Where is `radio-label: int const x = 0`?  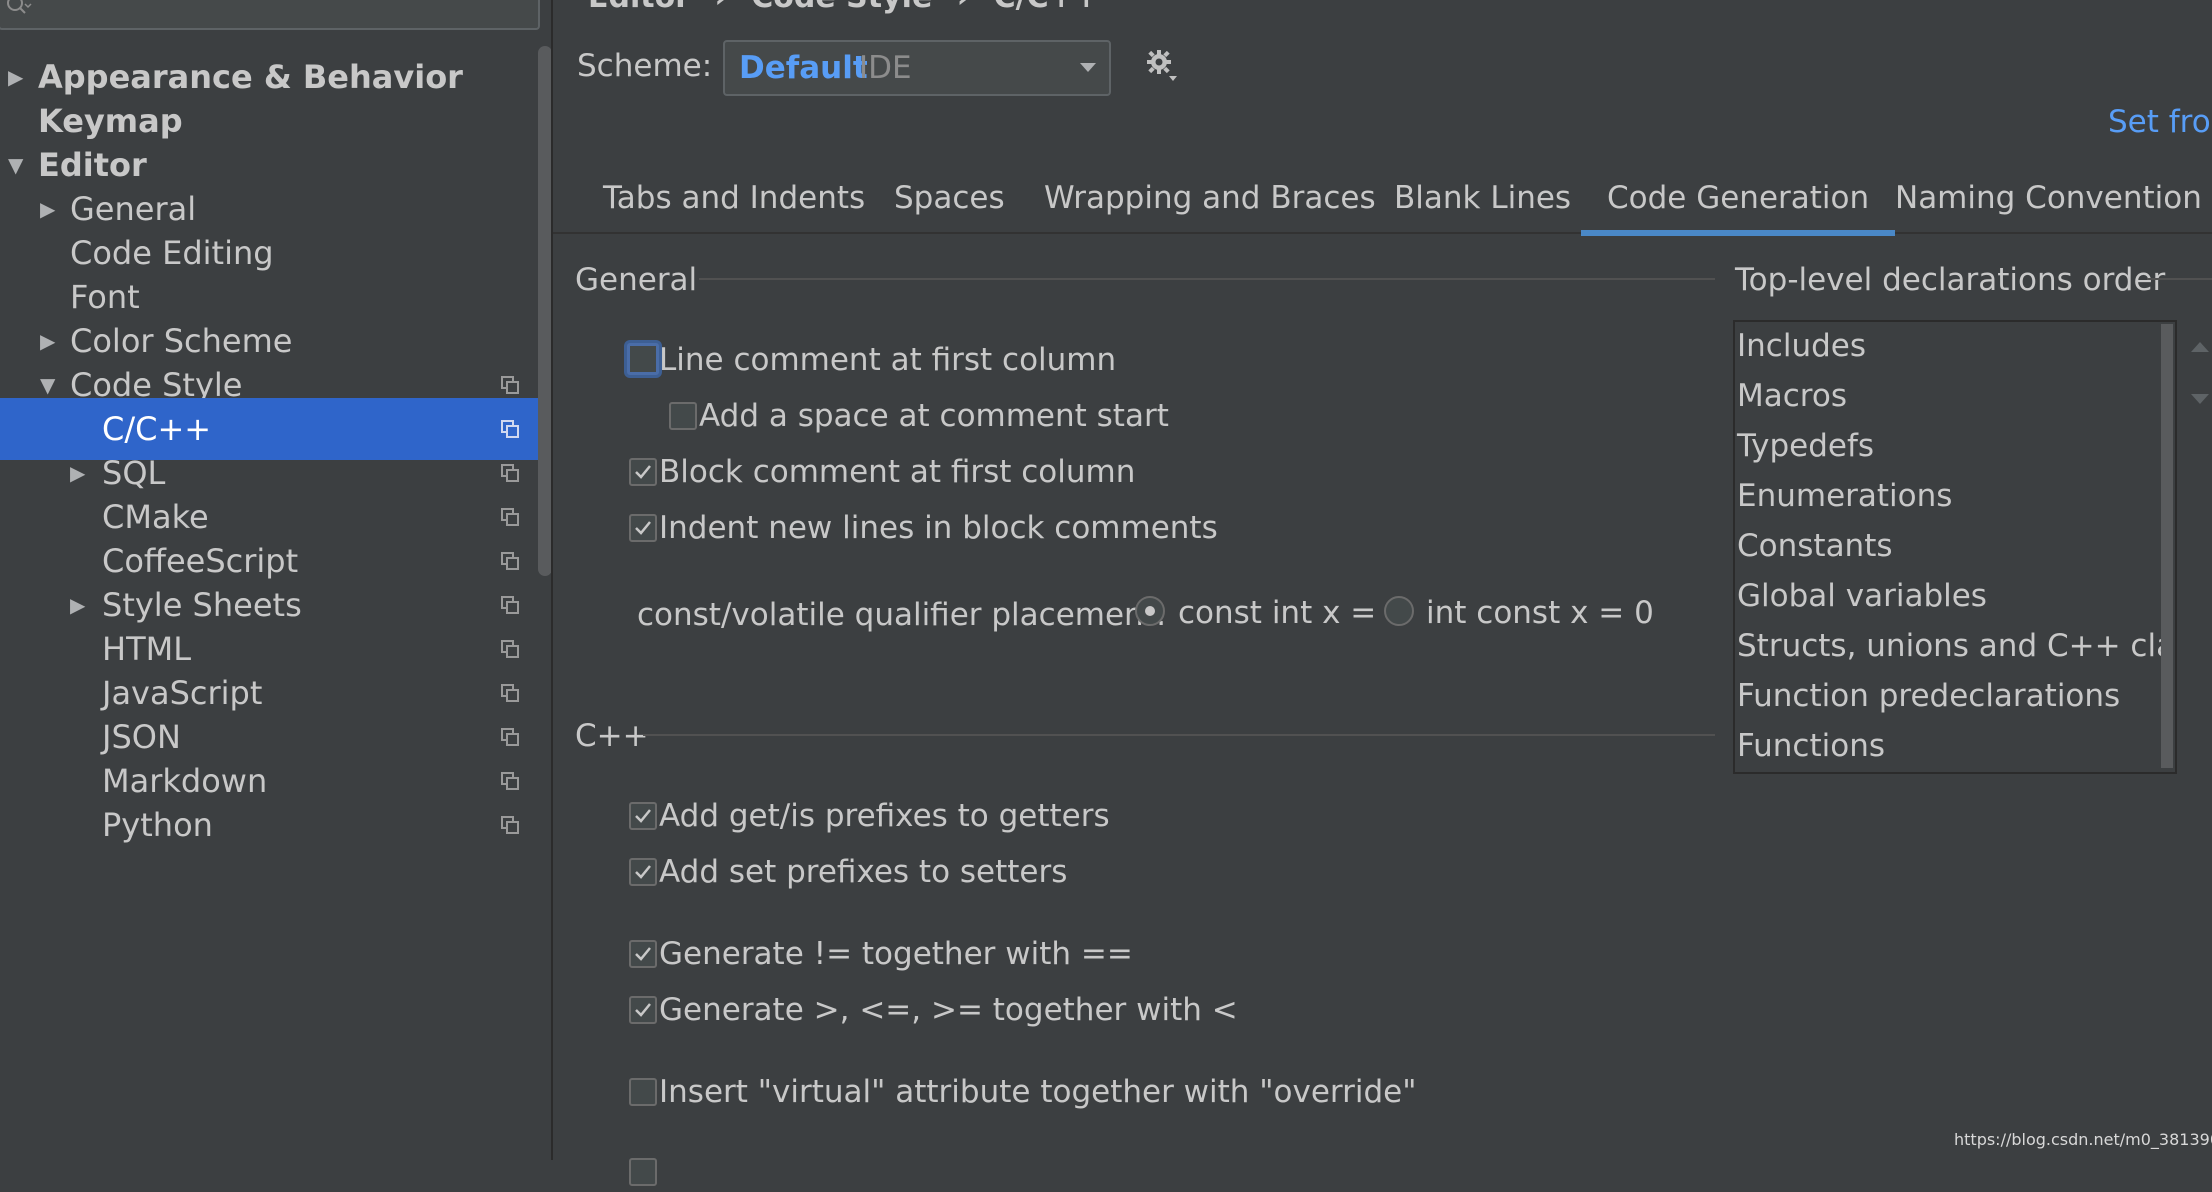
radio-label: int const x = 0 is located at coordinates (1540, 613).